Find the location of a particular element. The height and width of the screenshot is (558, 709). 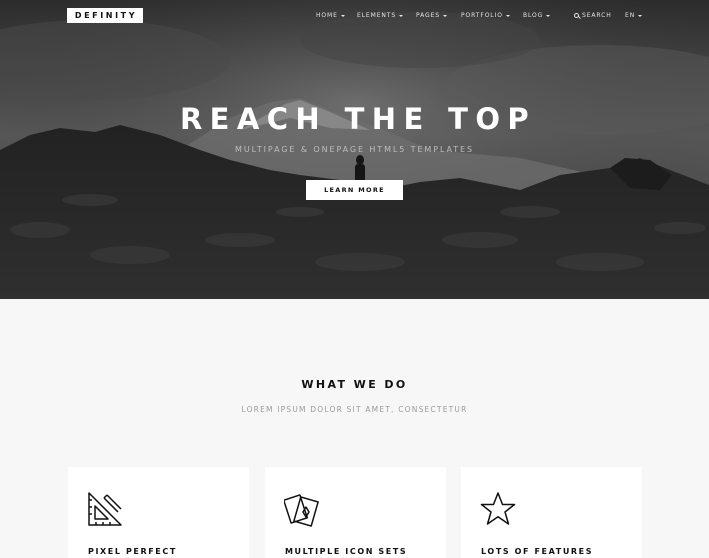

feature-card-pixel-perfect: PIXEL PERFECT is located at coordinates (158, 512).